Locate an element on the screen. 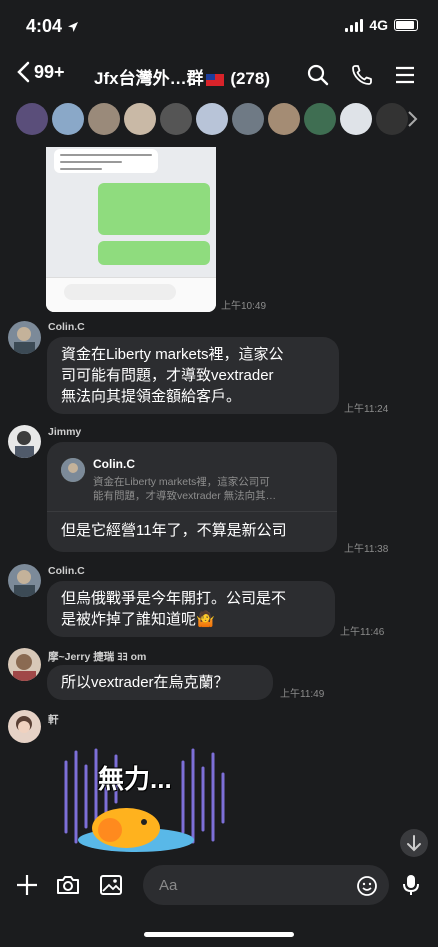  signal-icon is located at coordinates (354, 25).